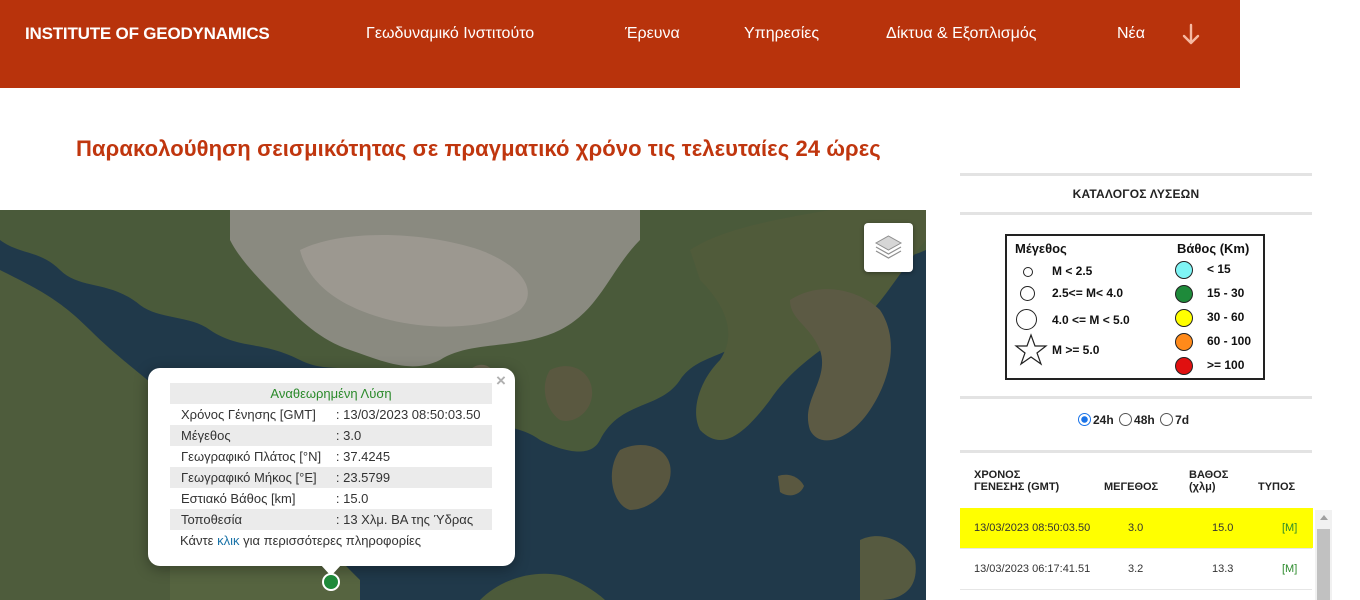  What do you see at coordinates (1091, 320) in the screenshot?
I see `legend-magnitude-item: 4.0 <= M < 5.0` at bounding box center [1091, 320].